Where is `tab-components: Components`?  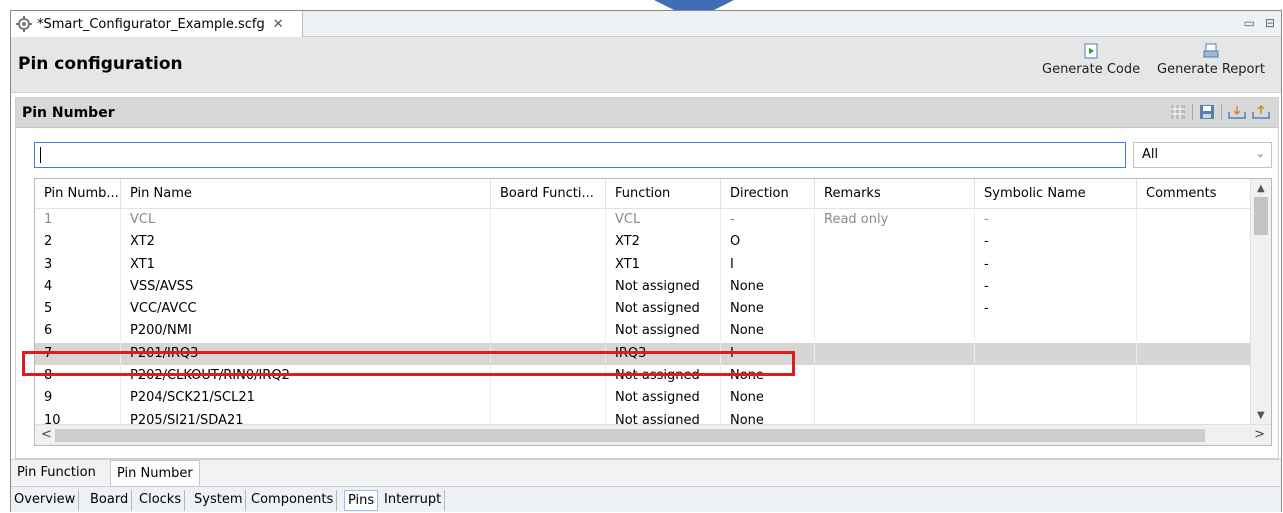 tab-components: Components is located at coordinates (293, 500).